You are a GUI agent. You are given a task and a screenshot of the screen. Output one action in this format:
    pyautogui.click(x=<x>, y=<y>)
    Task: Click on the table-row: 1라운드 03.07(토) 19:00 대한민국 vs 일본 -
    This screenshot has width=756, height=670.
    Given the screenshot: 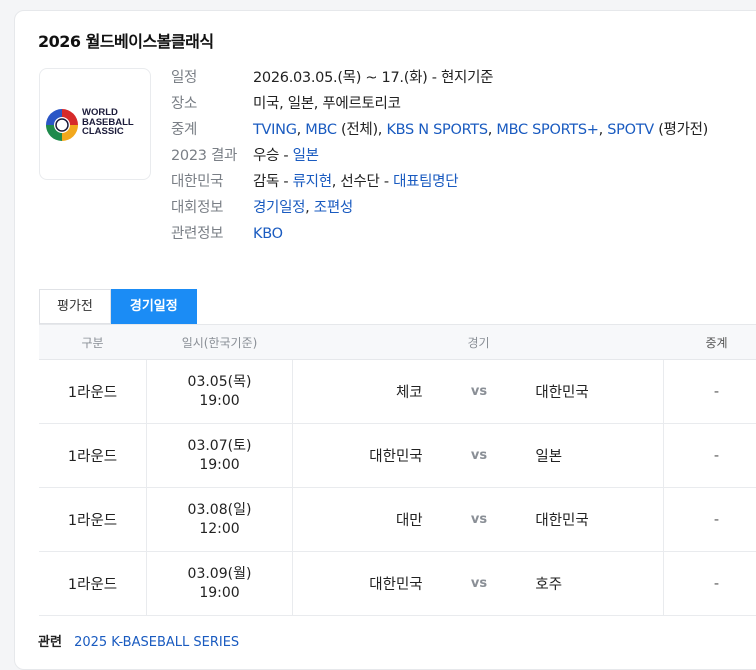 What is the action you would take?
    pyautogui.click(x=397, y=455)
    